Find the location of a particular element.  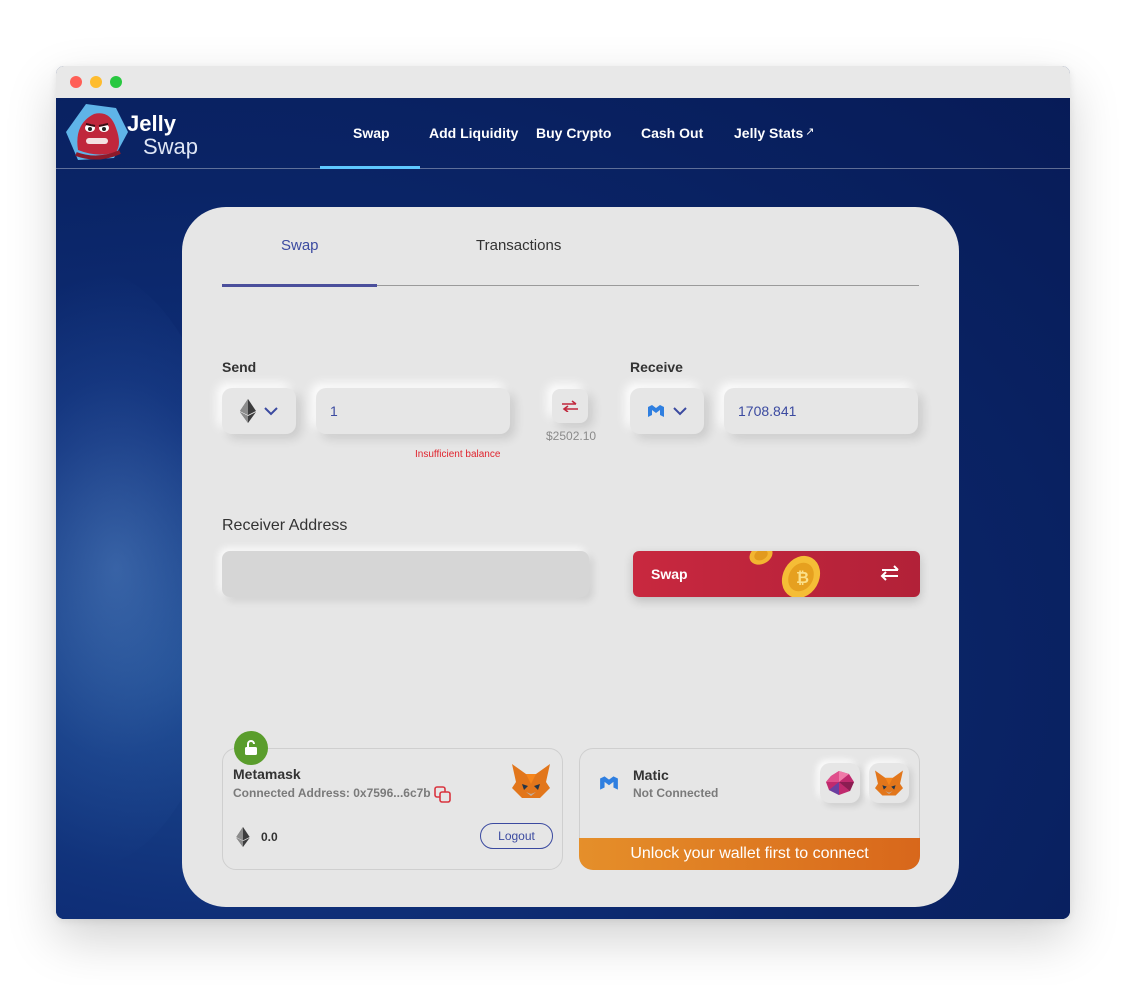

receive-amount-value: 1708.841 is located at coordinates (767, 411).